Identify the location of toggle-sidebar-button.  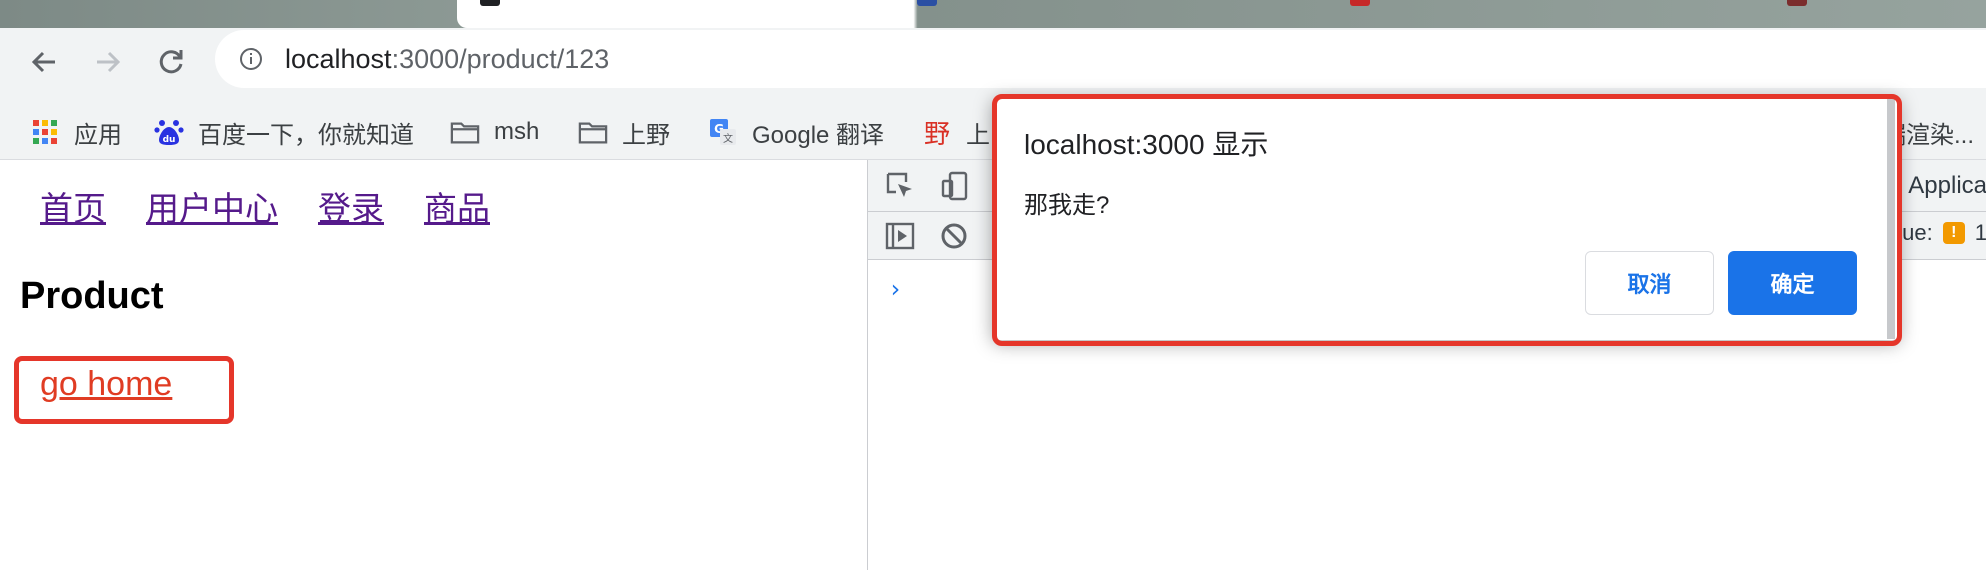
(900, 236).